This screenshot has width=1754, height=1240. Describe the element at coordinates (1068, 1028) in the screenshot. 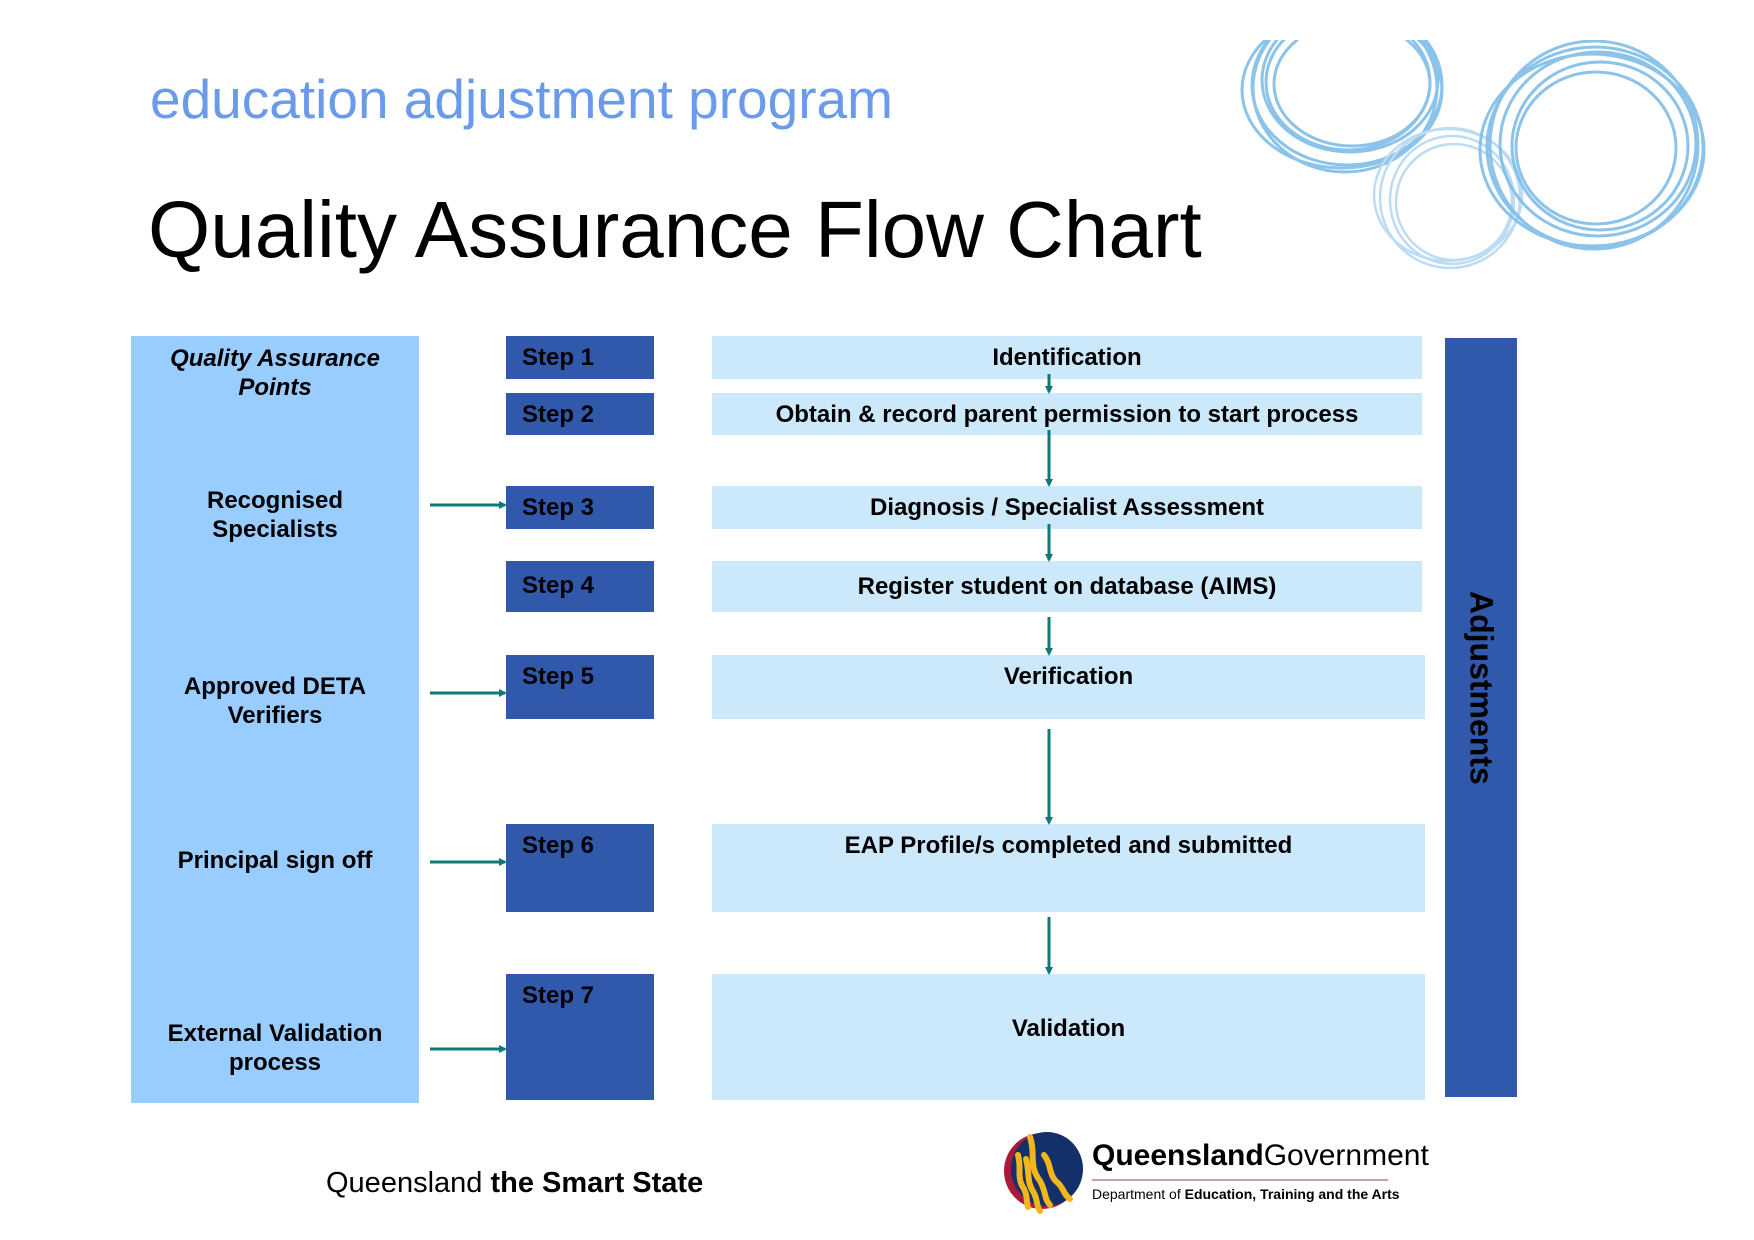

I see `process-label: Validation` at that location.